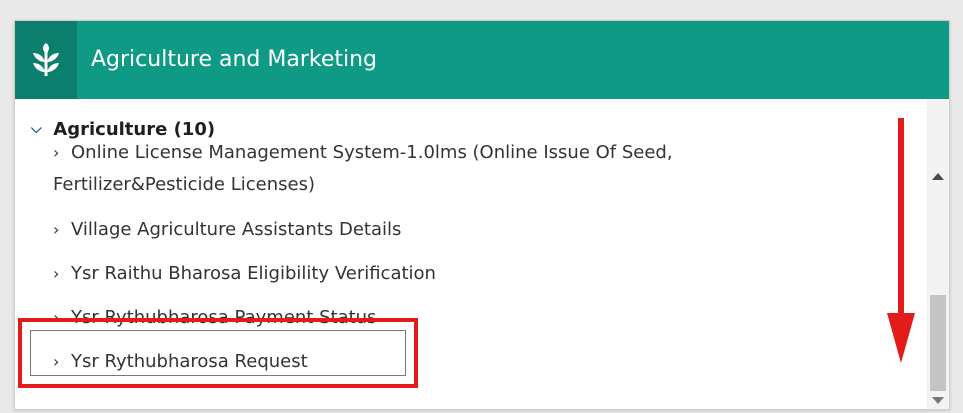 Image resolution: width=963 pixels, height=413 pixels. I want to click on list-item-label: Village Agriculture Assistants Details, so click(236, 229).